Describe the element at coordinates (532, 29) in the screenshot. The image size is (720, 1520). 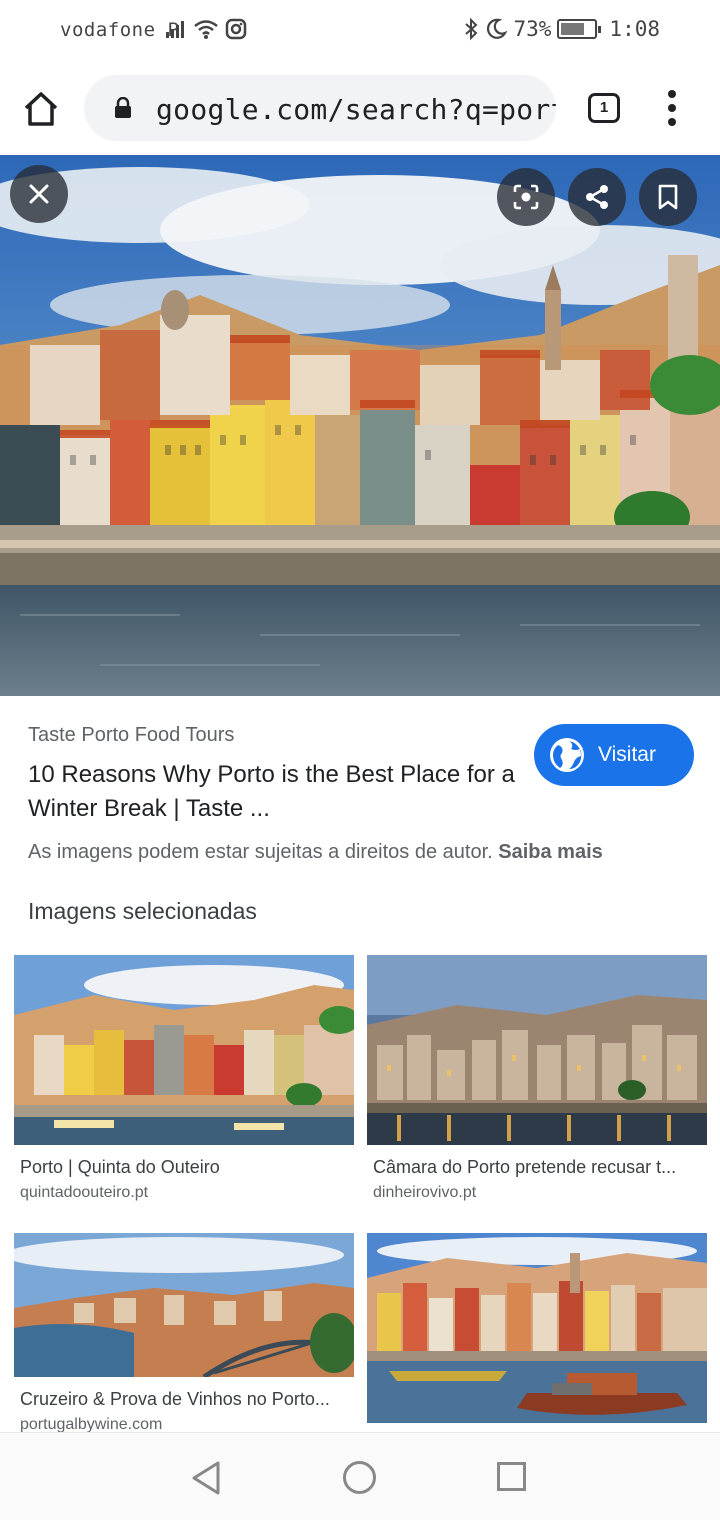
I see `battery-percent: 73%` at that location.